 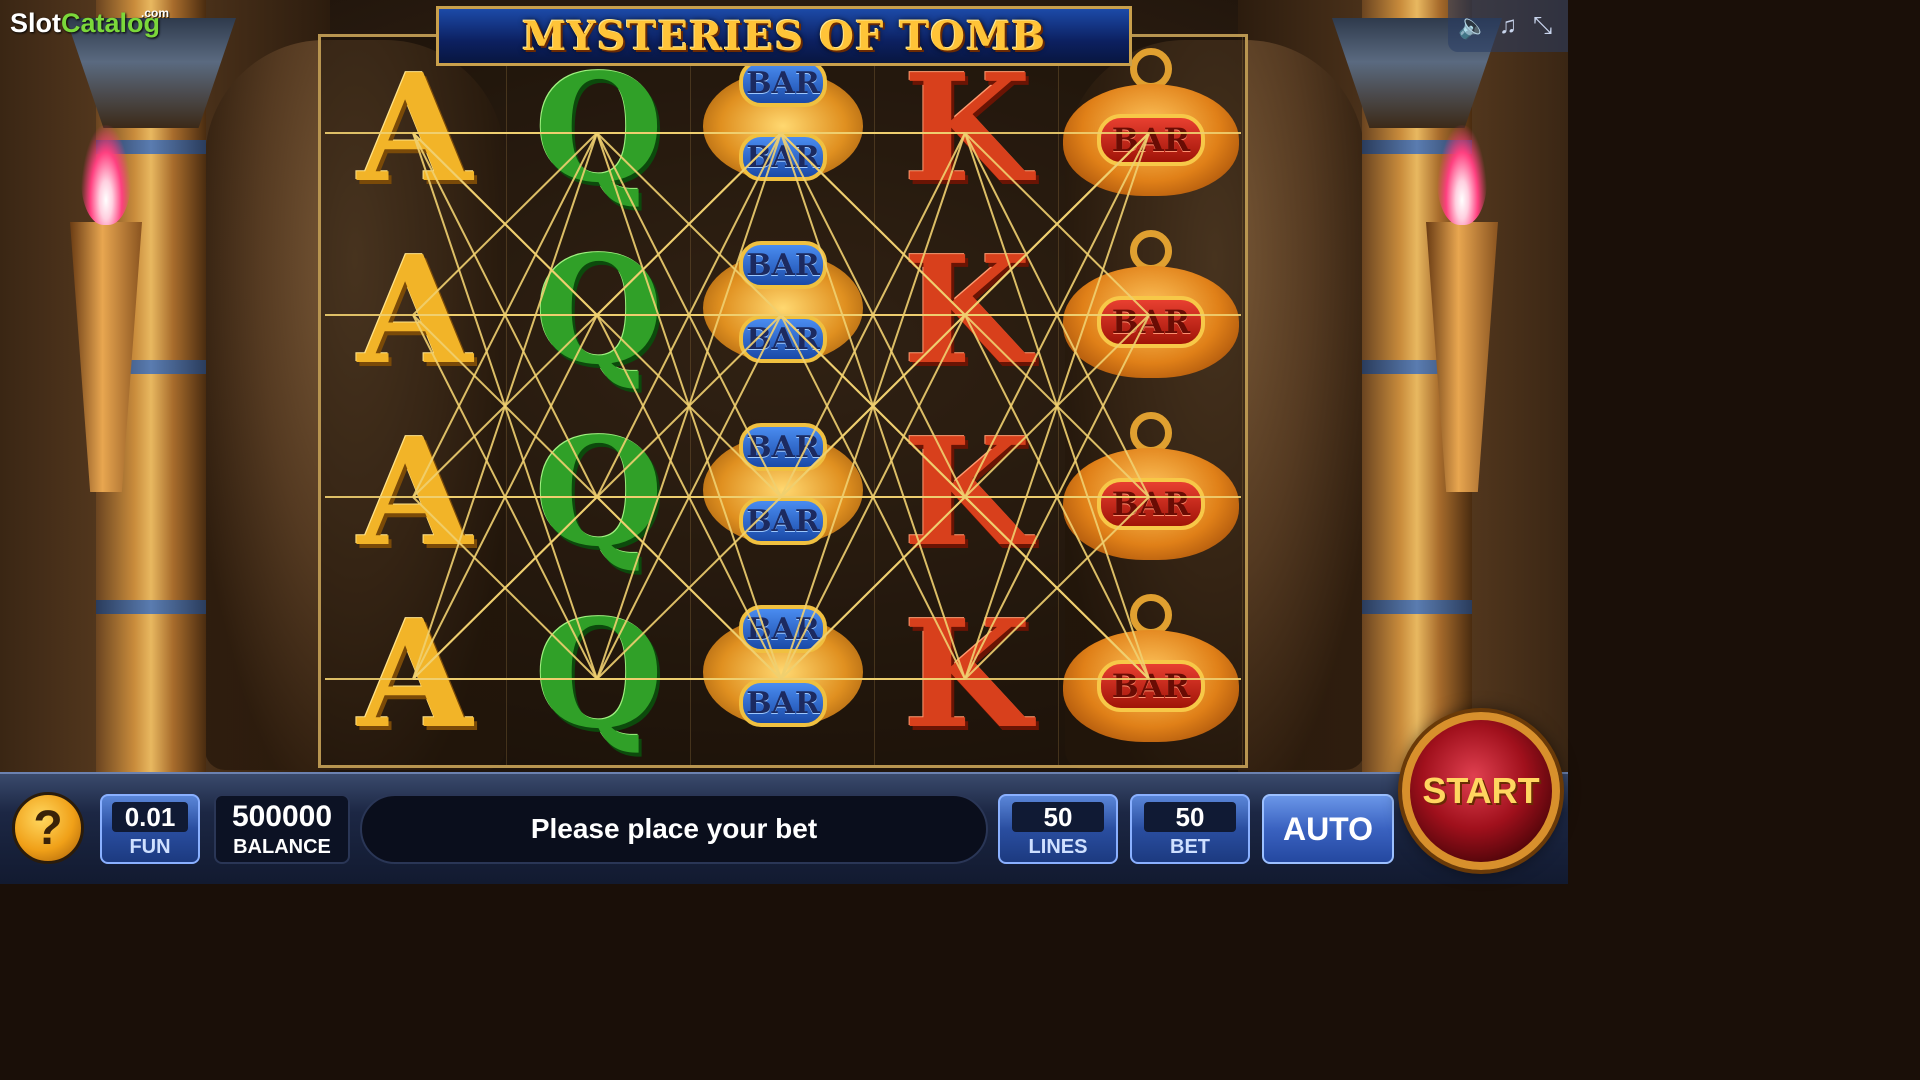 What do you see at coordinates (85, 23) in the screenshot?
I see `watermark-text: SlotCatalog` at bounding box center [85, 23].